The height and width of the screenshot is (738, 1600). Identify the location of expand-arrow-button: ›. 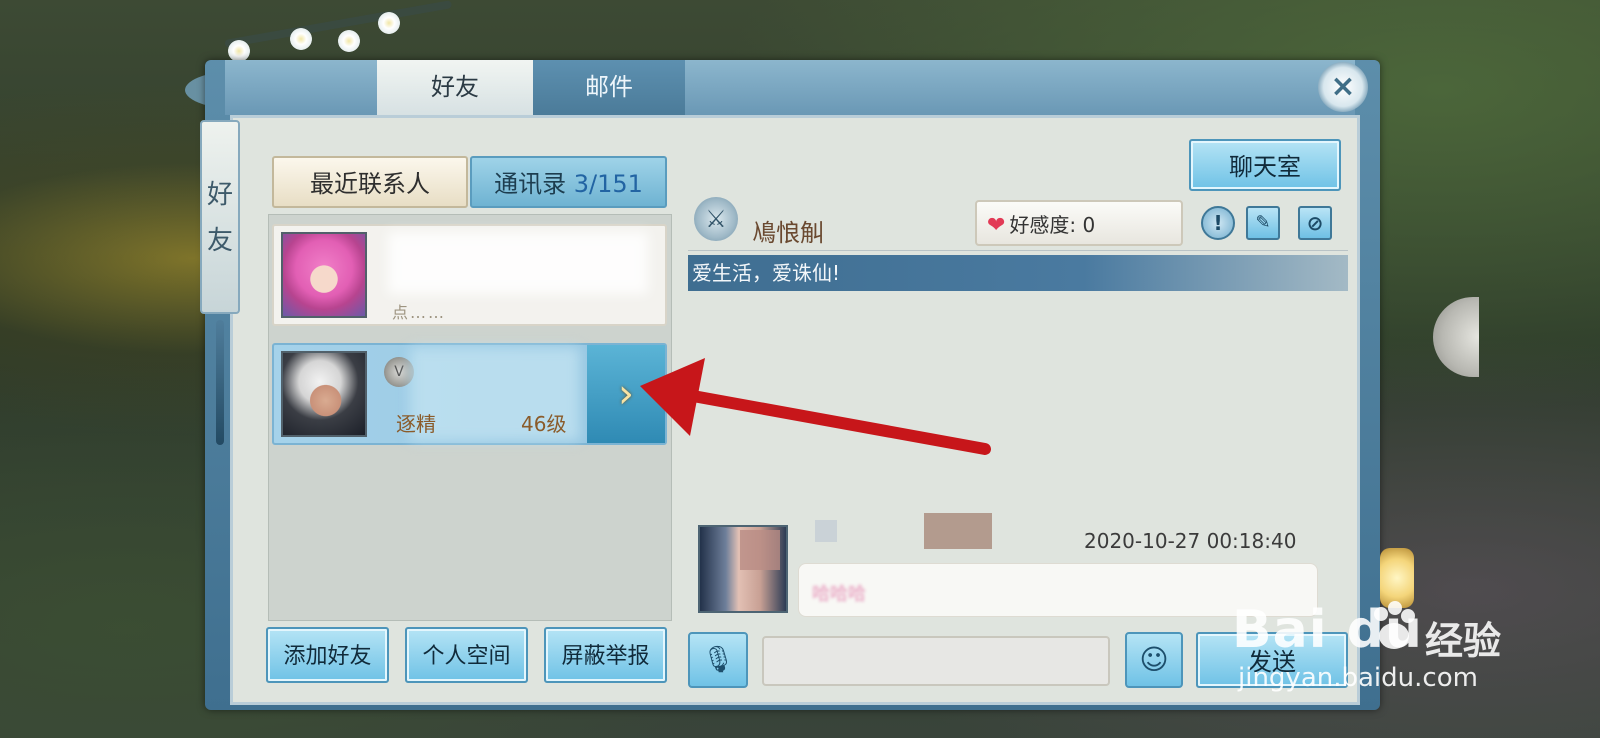
(626, 394).